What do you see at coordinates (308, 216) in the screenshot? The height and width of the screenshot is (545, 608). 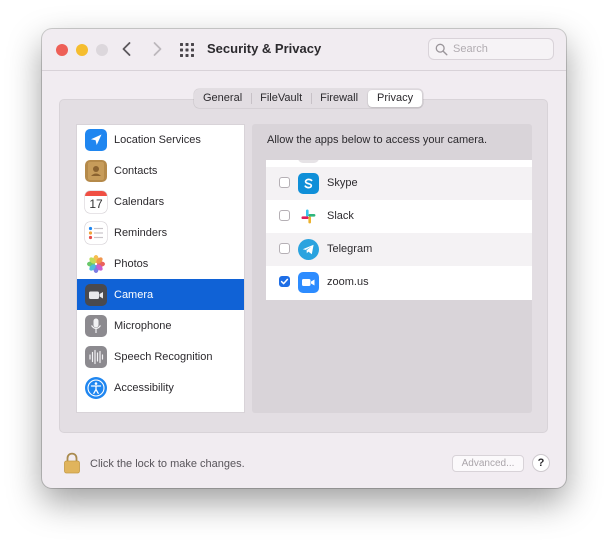 I see `slack-icon` at bounding box center [308, 216].